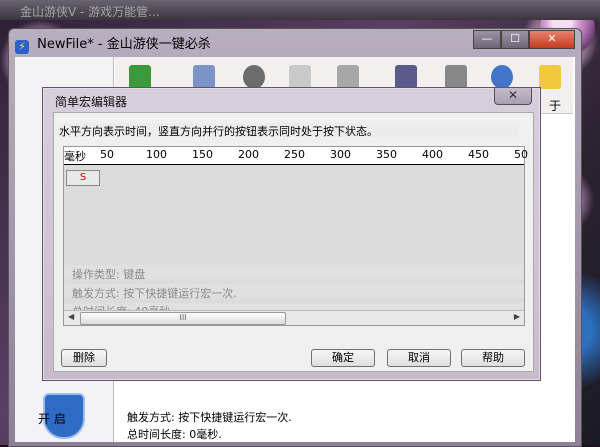  Describe the element at coordinates (71, 316) in the screenshot. I see `scroll-left-icon: ◀` at that location.